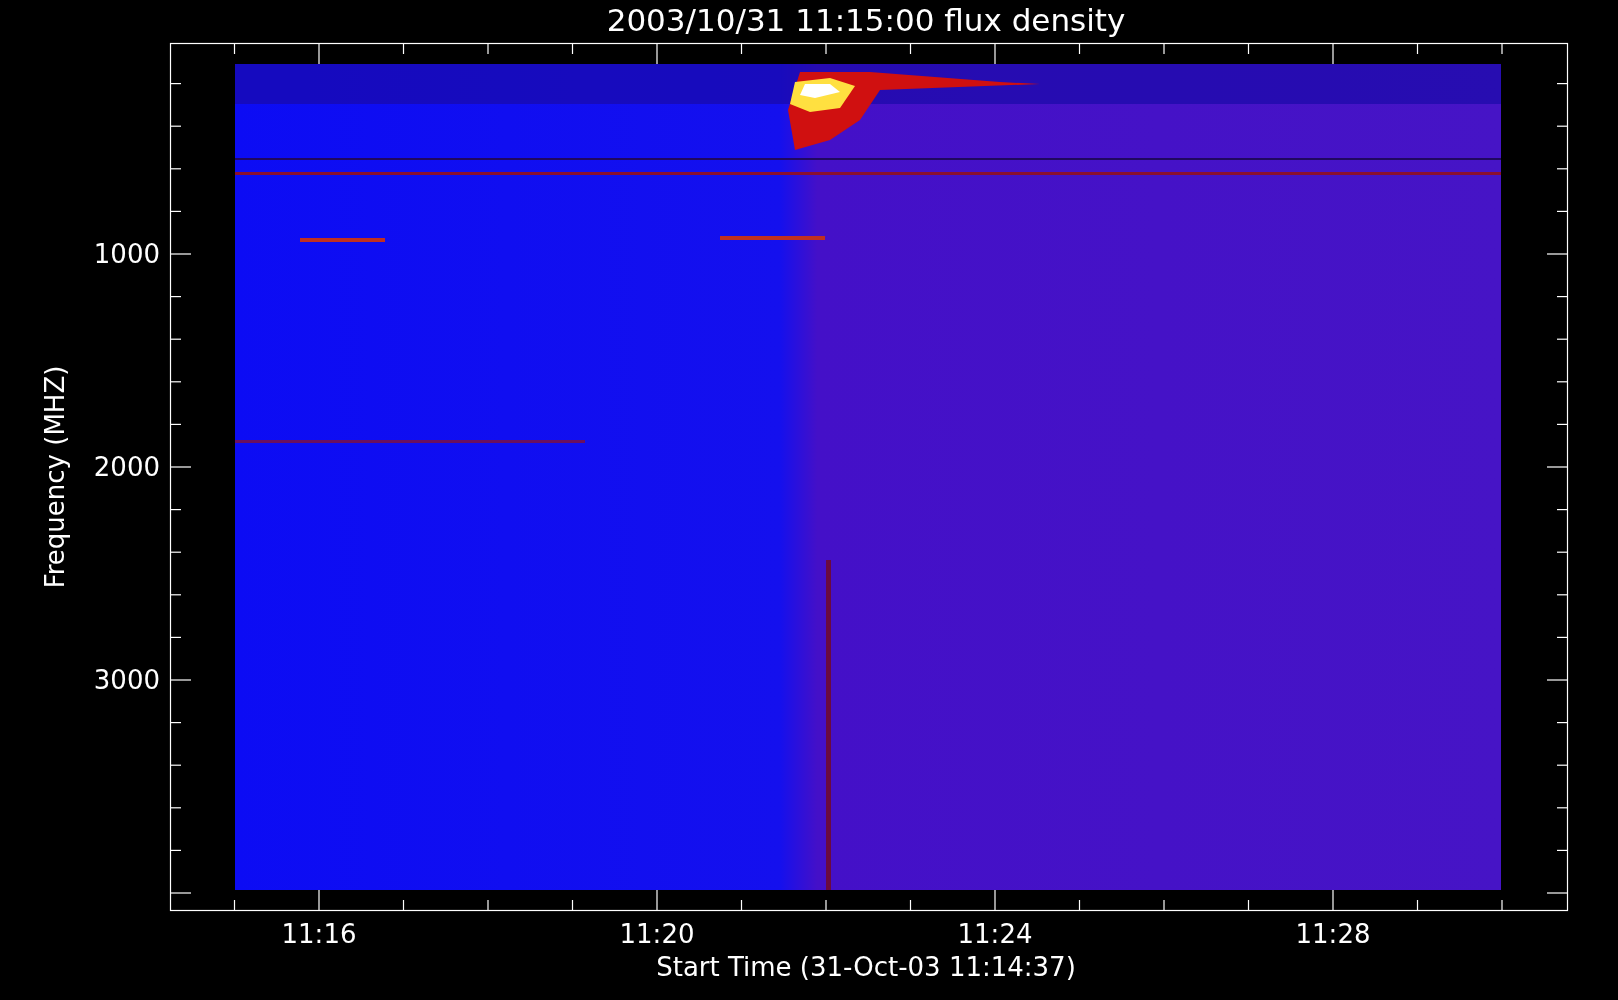 Image resolution: width=1618 pixels, height=1000 pixels. What do you see at coordinates (126, 680) in the screenshot?
I see `y-tick-label: 3000` at bounding box center [126, 680].